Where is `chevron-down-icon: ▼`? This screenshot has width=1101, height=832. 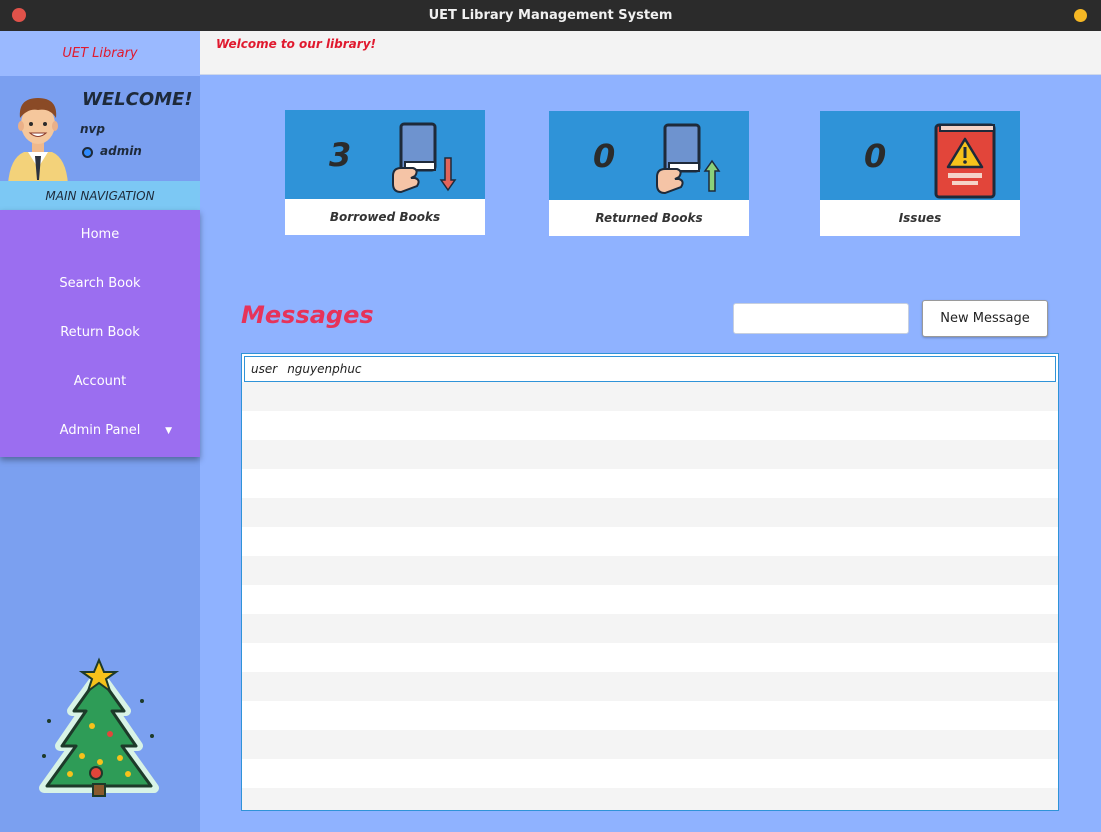 chevron-down-icon: ▼ is located at coordinates (168, 431).